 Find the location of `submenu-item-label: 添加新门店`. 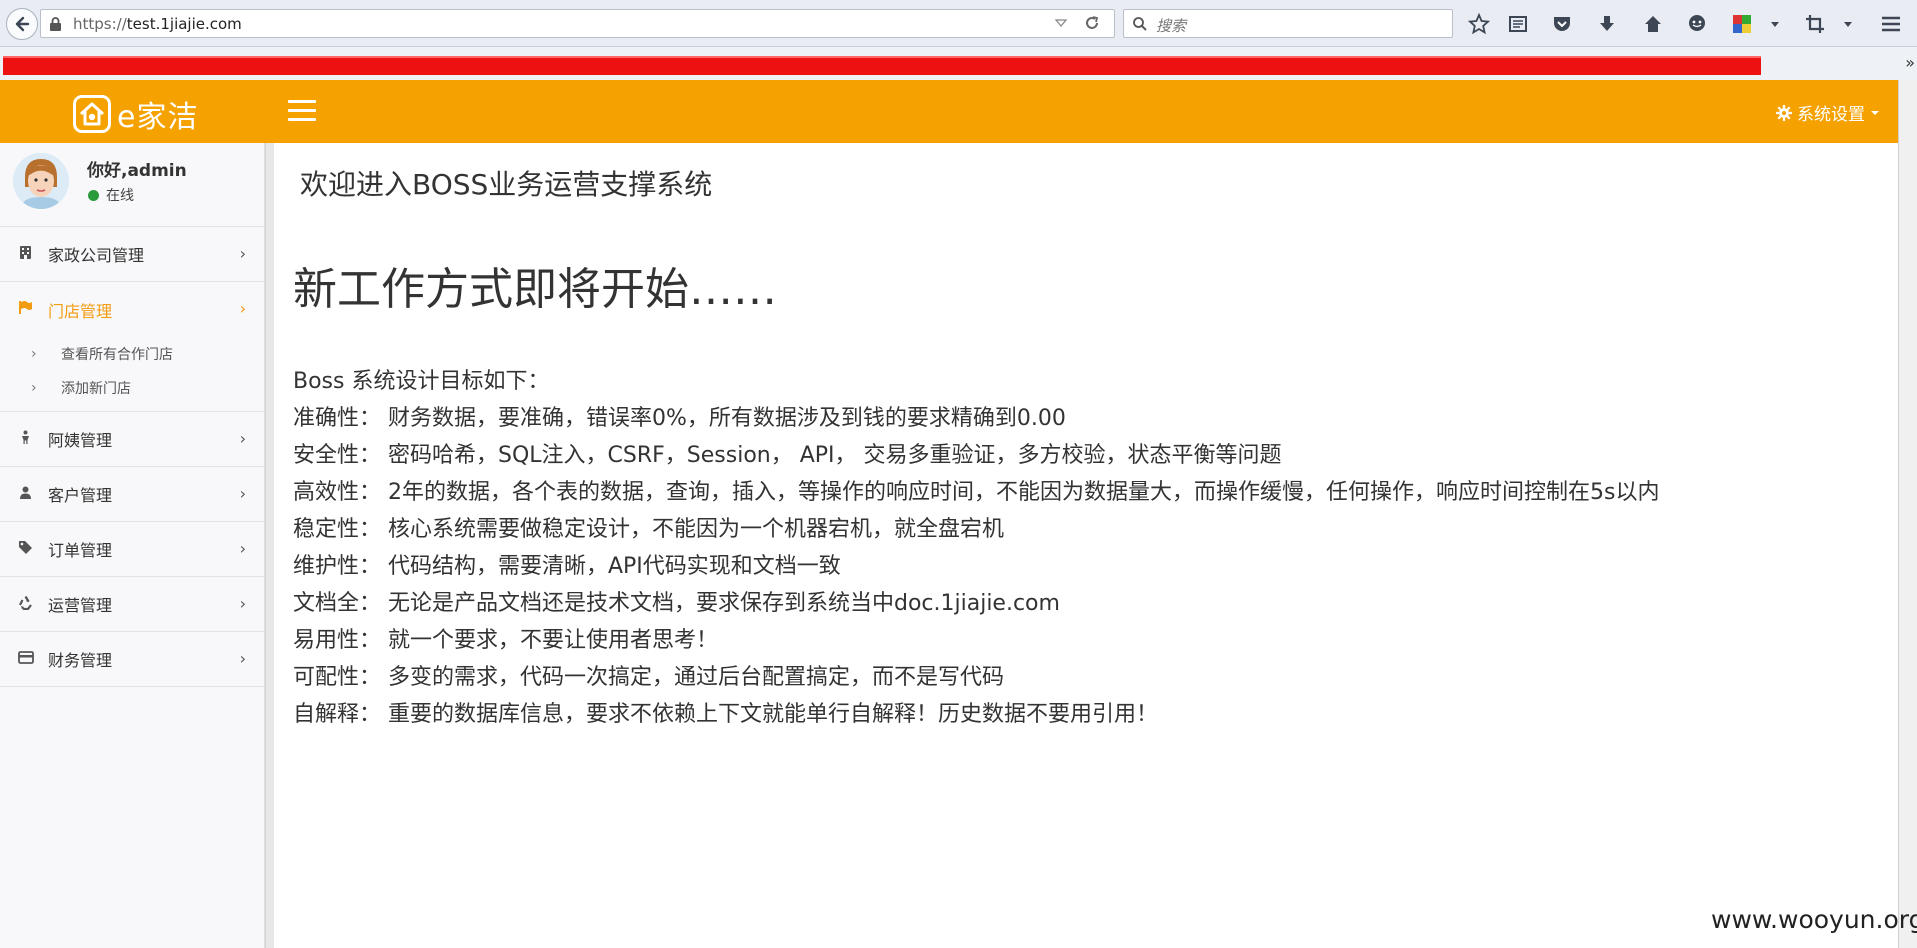

submenu-item-label: 添加新门店 is located at coordinates (96, 389).